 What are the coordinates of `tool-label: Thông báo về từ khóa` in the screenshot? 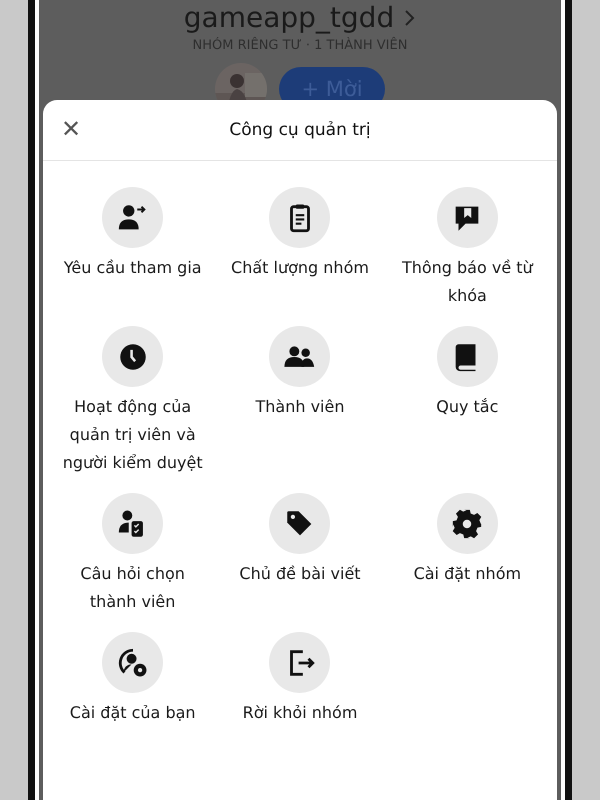 It's located at (467, 282).